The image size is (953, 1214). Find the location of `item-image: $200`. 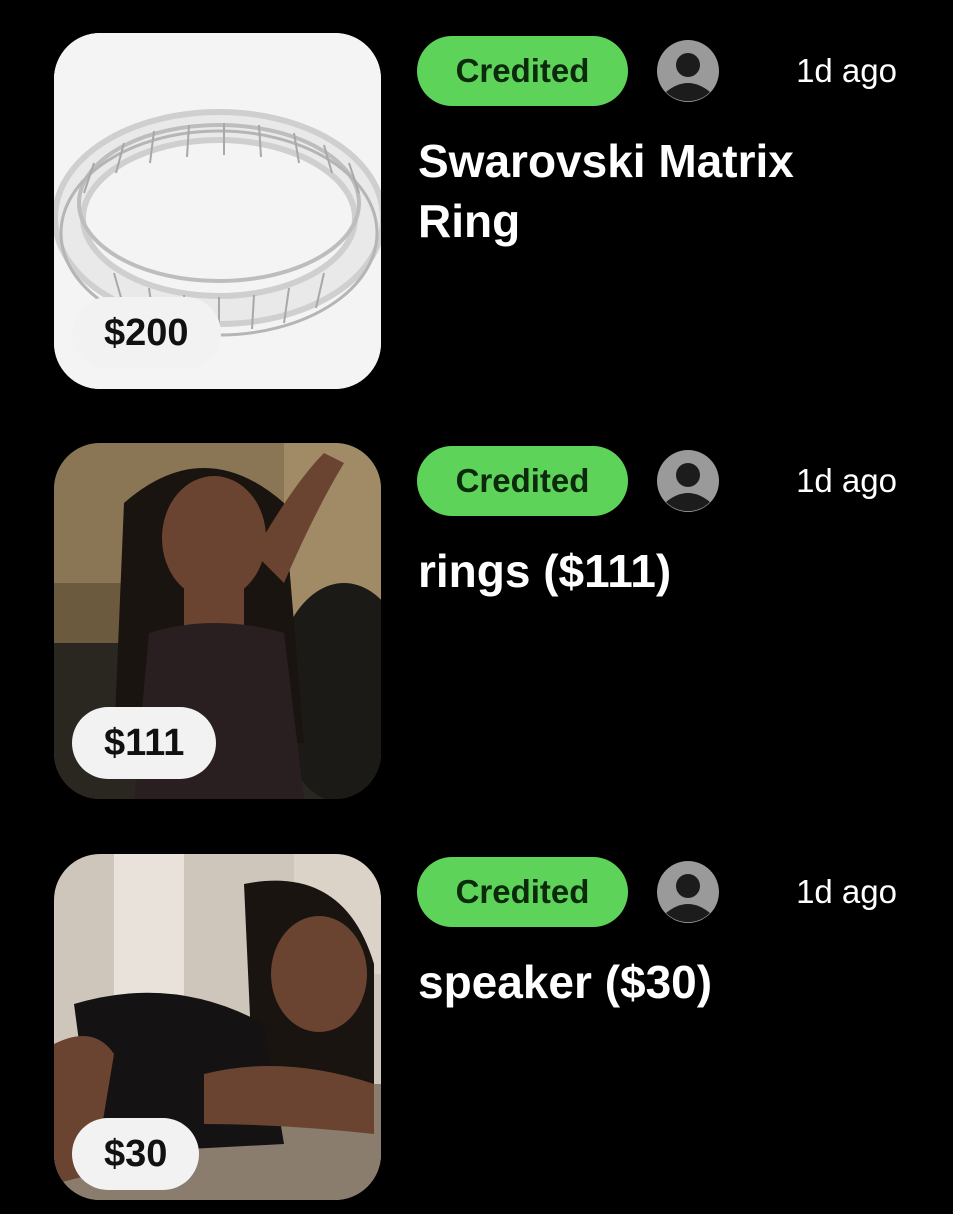

item-image: $200 is located at coordinates (217, 211).